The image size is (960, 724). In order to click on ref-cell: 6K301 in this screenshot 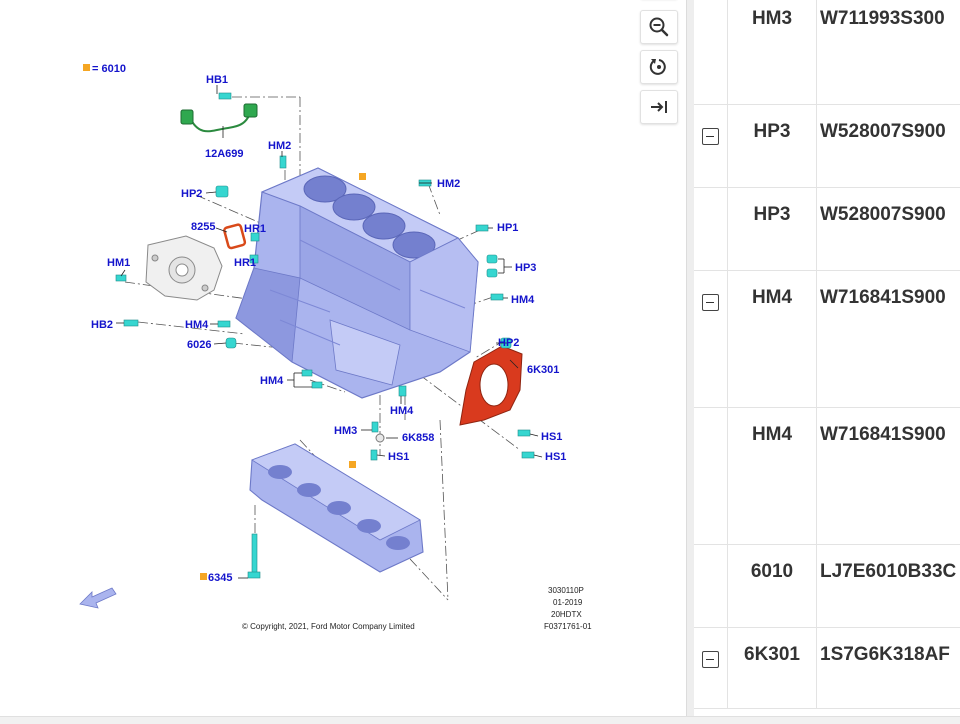, I will do `click(772, 668)`.